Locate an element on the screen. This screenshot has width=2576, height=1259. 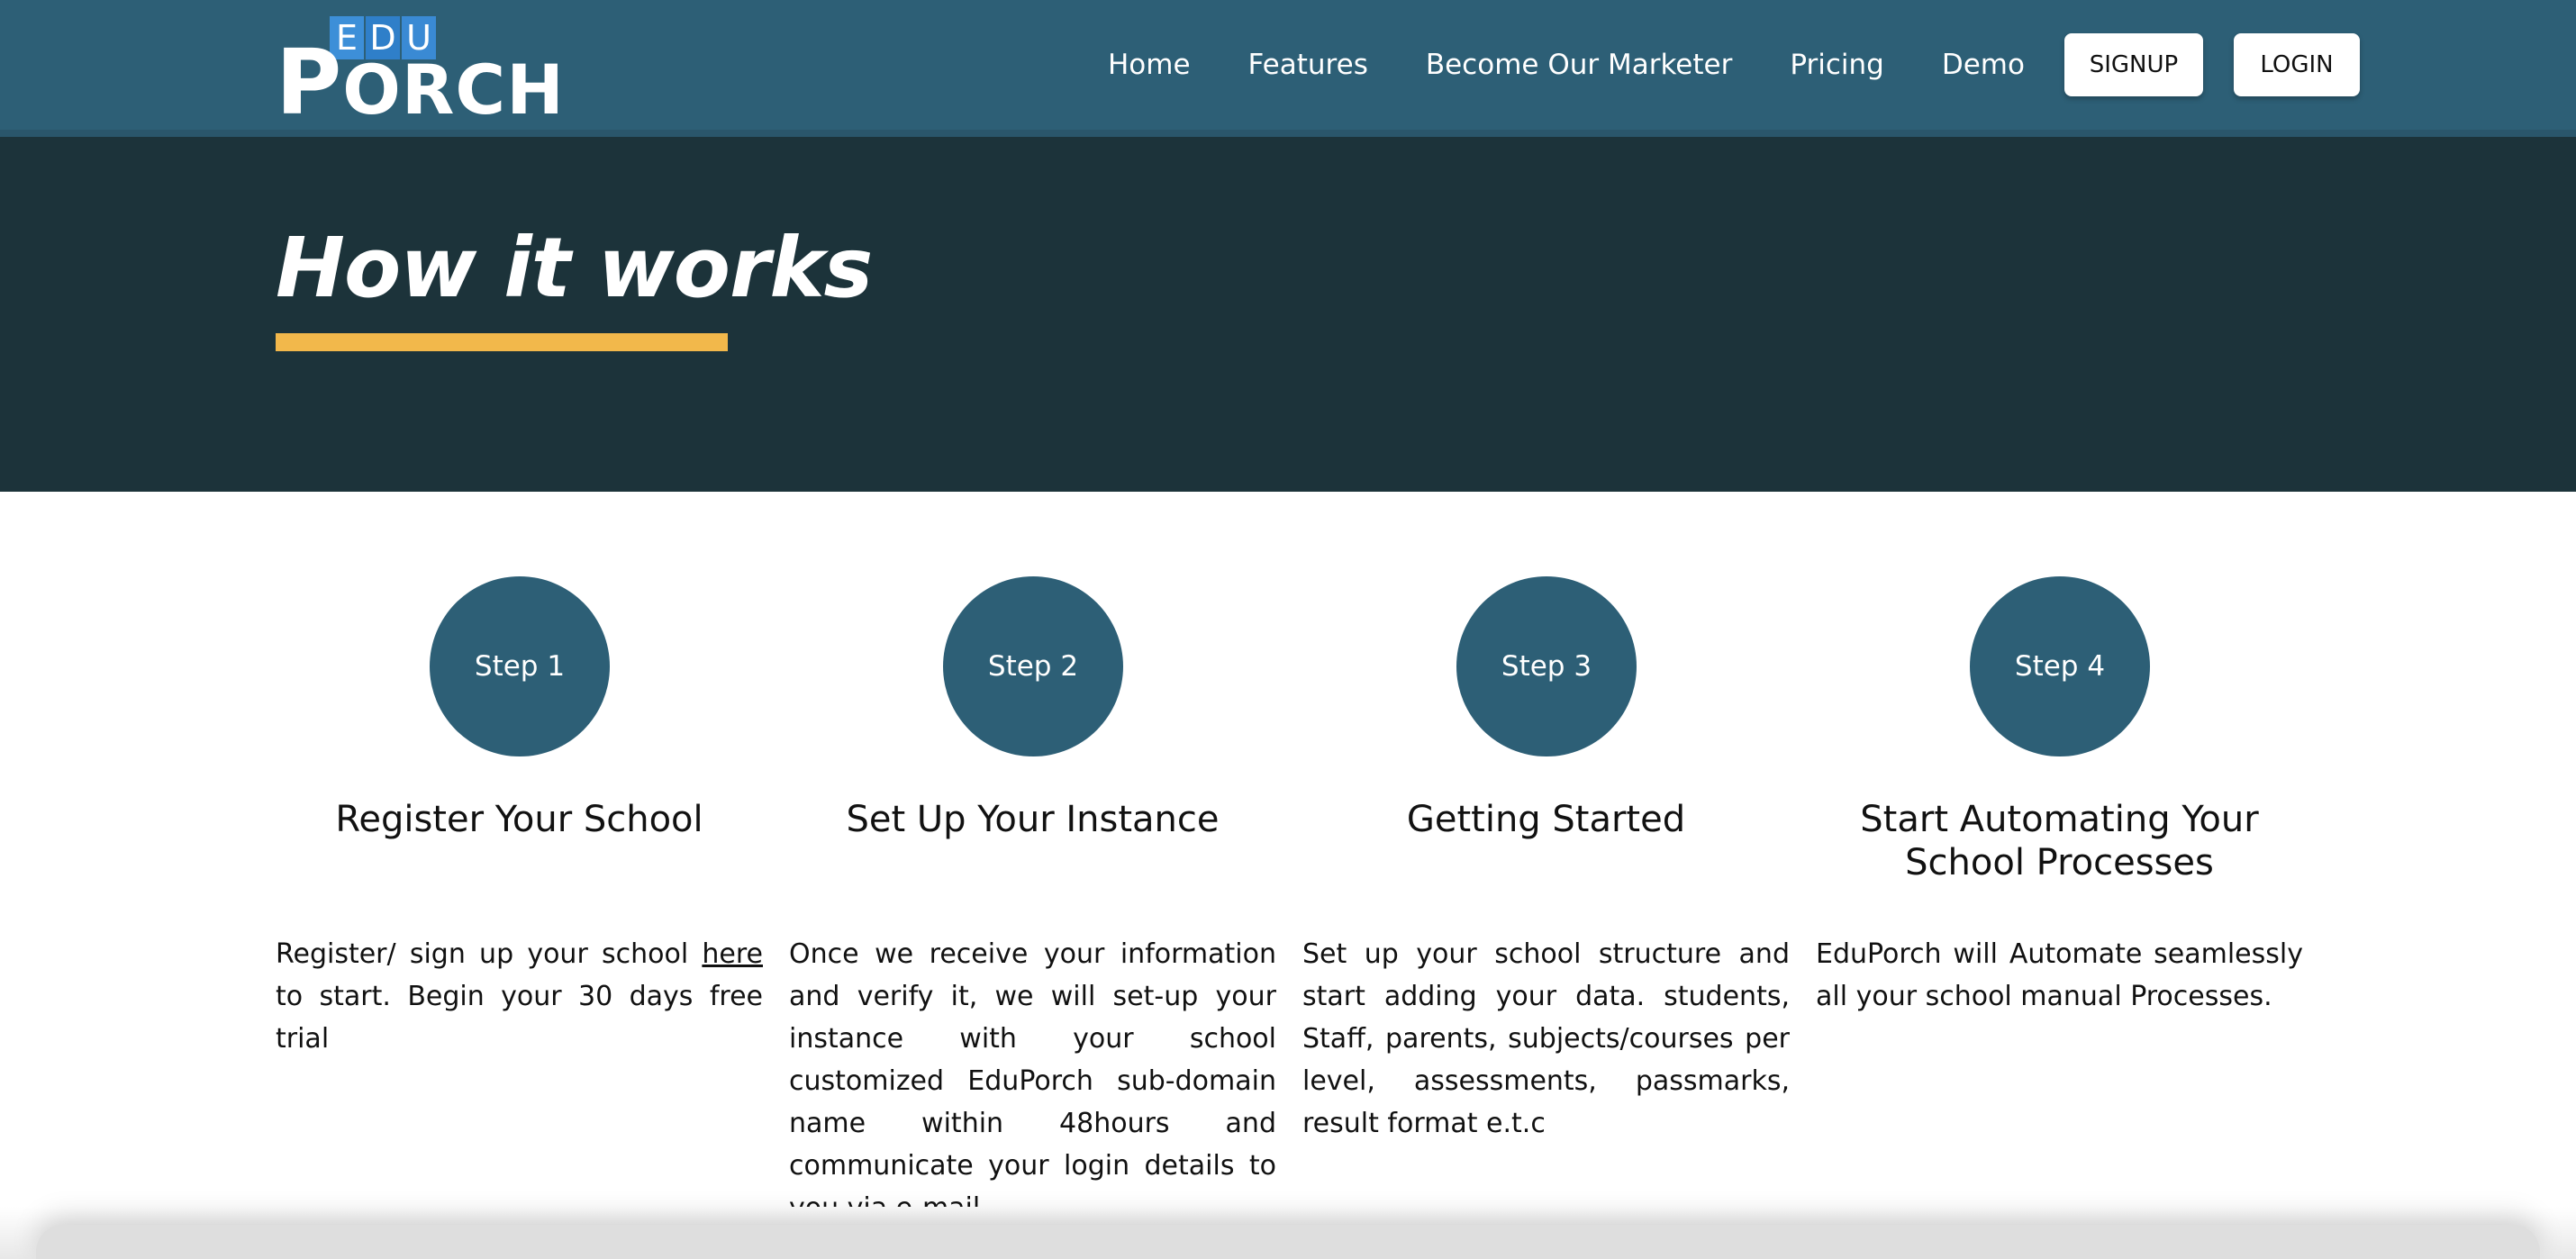
nav-pricing: Pricing is located at coordinates (1837, 65).